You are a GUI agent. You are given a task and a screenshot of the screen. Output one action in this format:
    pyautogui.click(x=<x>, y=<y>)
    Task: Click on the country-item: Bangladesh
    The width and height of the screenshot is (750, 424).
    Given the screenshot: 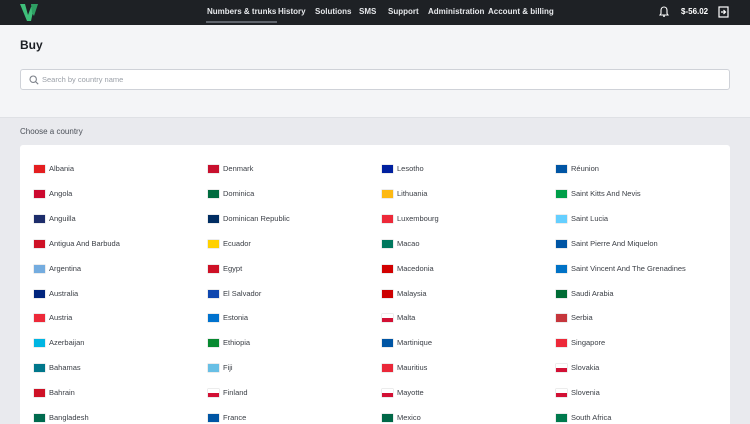 What is the action you would take?
    pyautogui.click(x=61, y=418)
    